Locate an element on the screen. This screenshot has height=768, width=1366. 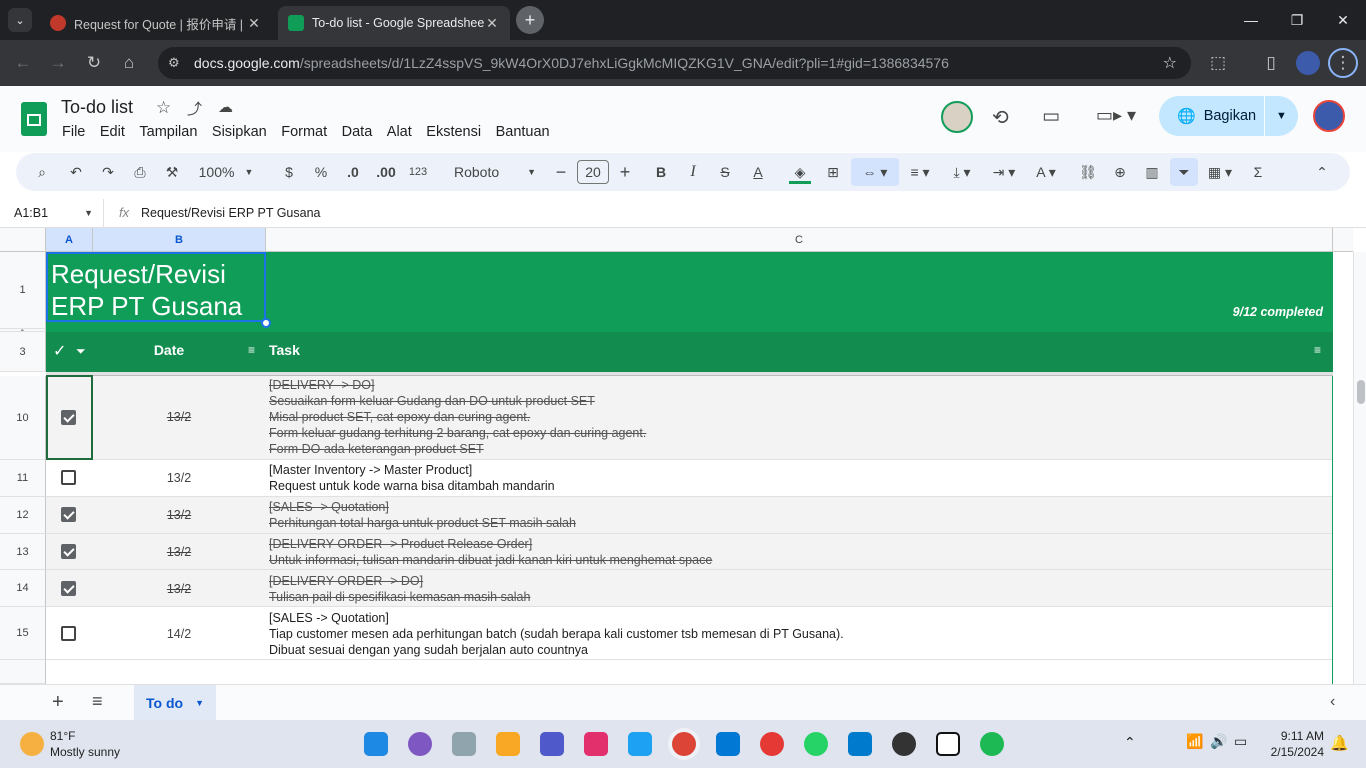
filter-icon: ⏷ is located at coordinates (1184, 172).